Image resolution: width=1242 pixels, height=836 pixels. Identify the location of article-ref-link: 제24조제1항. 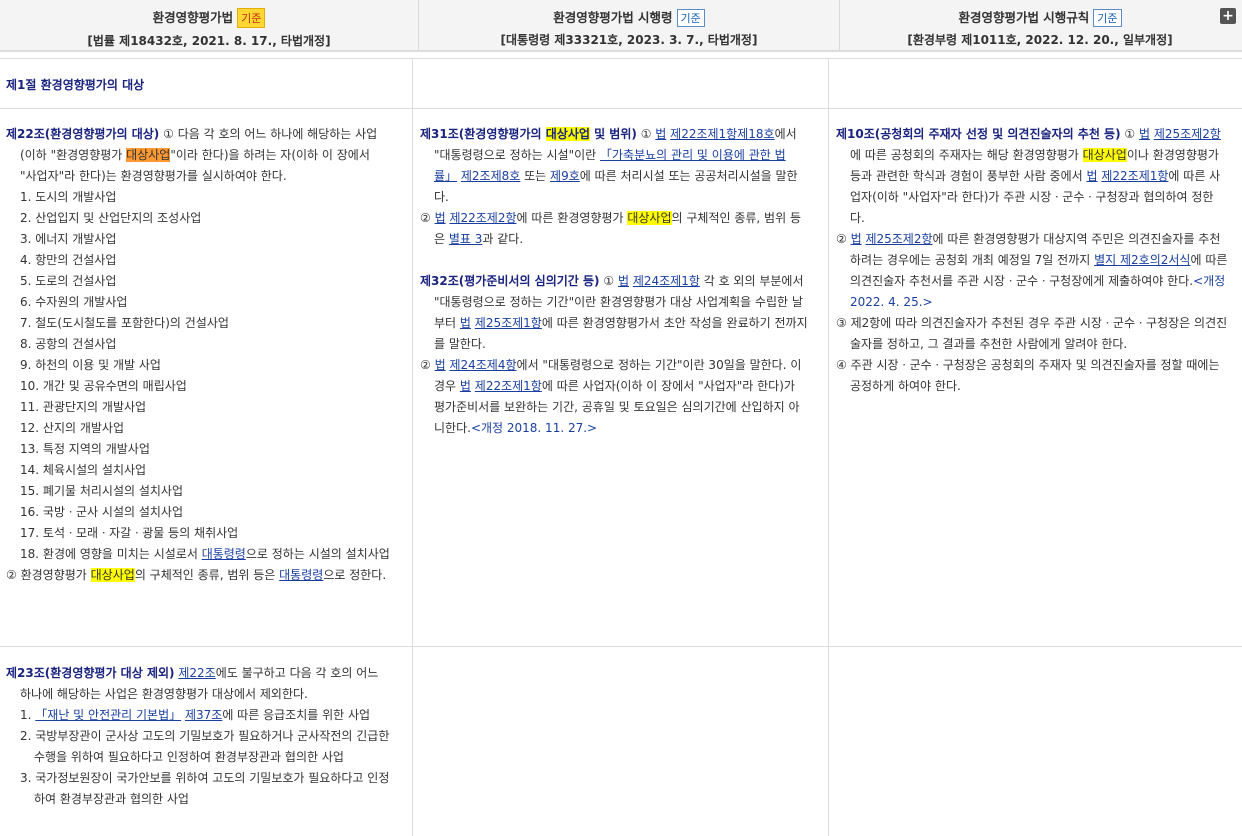
(666, 281).